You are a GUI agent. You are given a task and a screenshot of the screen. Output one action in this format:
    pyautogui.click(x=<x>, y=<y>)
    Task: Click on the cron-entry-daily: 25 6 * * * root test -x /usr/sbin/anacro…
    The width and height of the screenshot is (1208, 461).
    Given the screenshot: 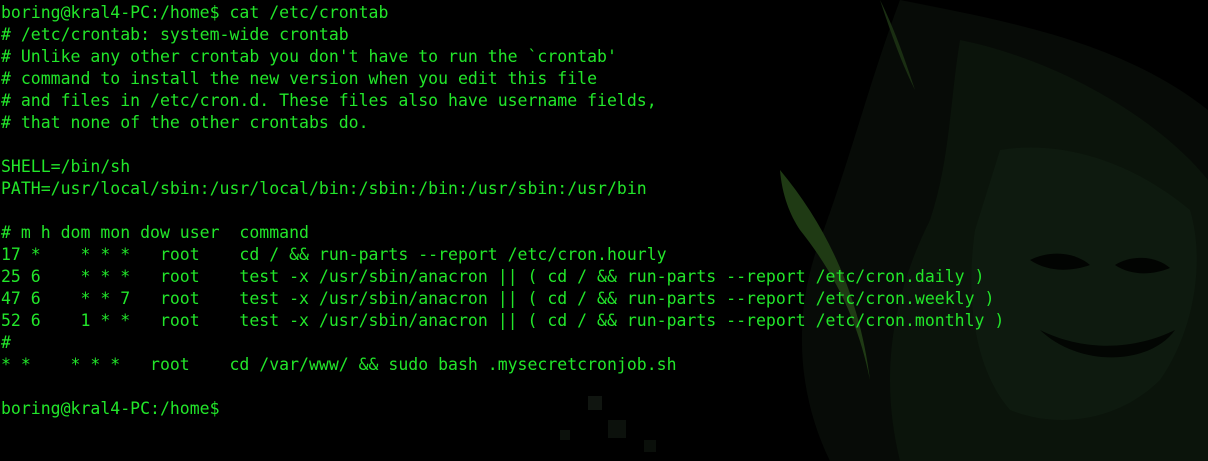 What is the action you would take?
    pyautogui.click(x=493, y=276)
    